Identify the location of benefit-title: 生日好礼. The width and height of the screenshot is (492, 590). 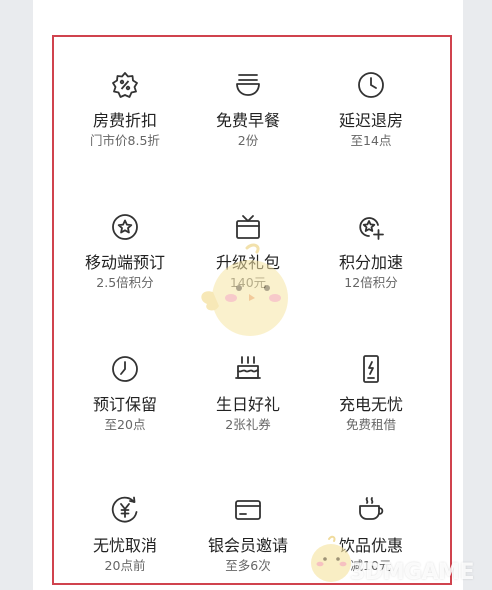
(247, 404).